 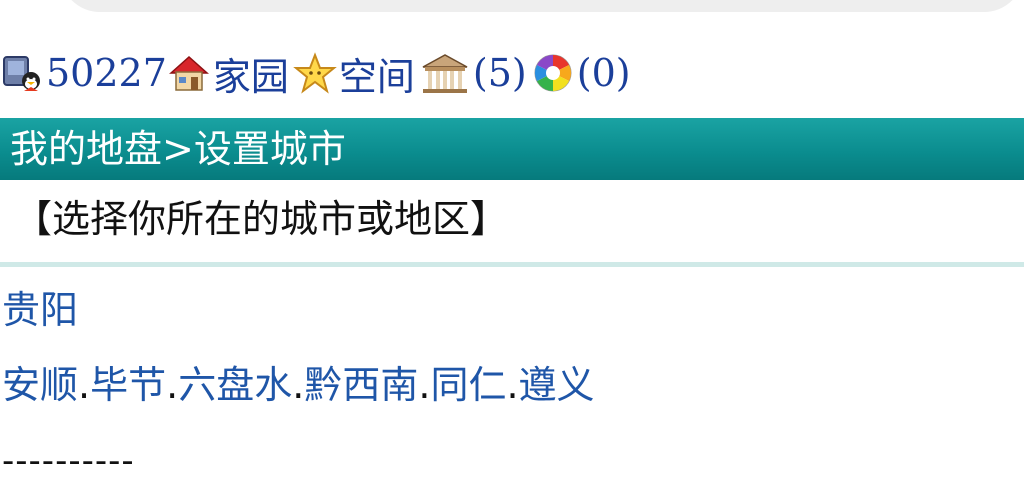 I want to click on status-line: 50227 家园 空间 (5) (0), so click(x=315, y=73).